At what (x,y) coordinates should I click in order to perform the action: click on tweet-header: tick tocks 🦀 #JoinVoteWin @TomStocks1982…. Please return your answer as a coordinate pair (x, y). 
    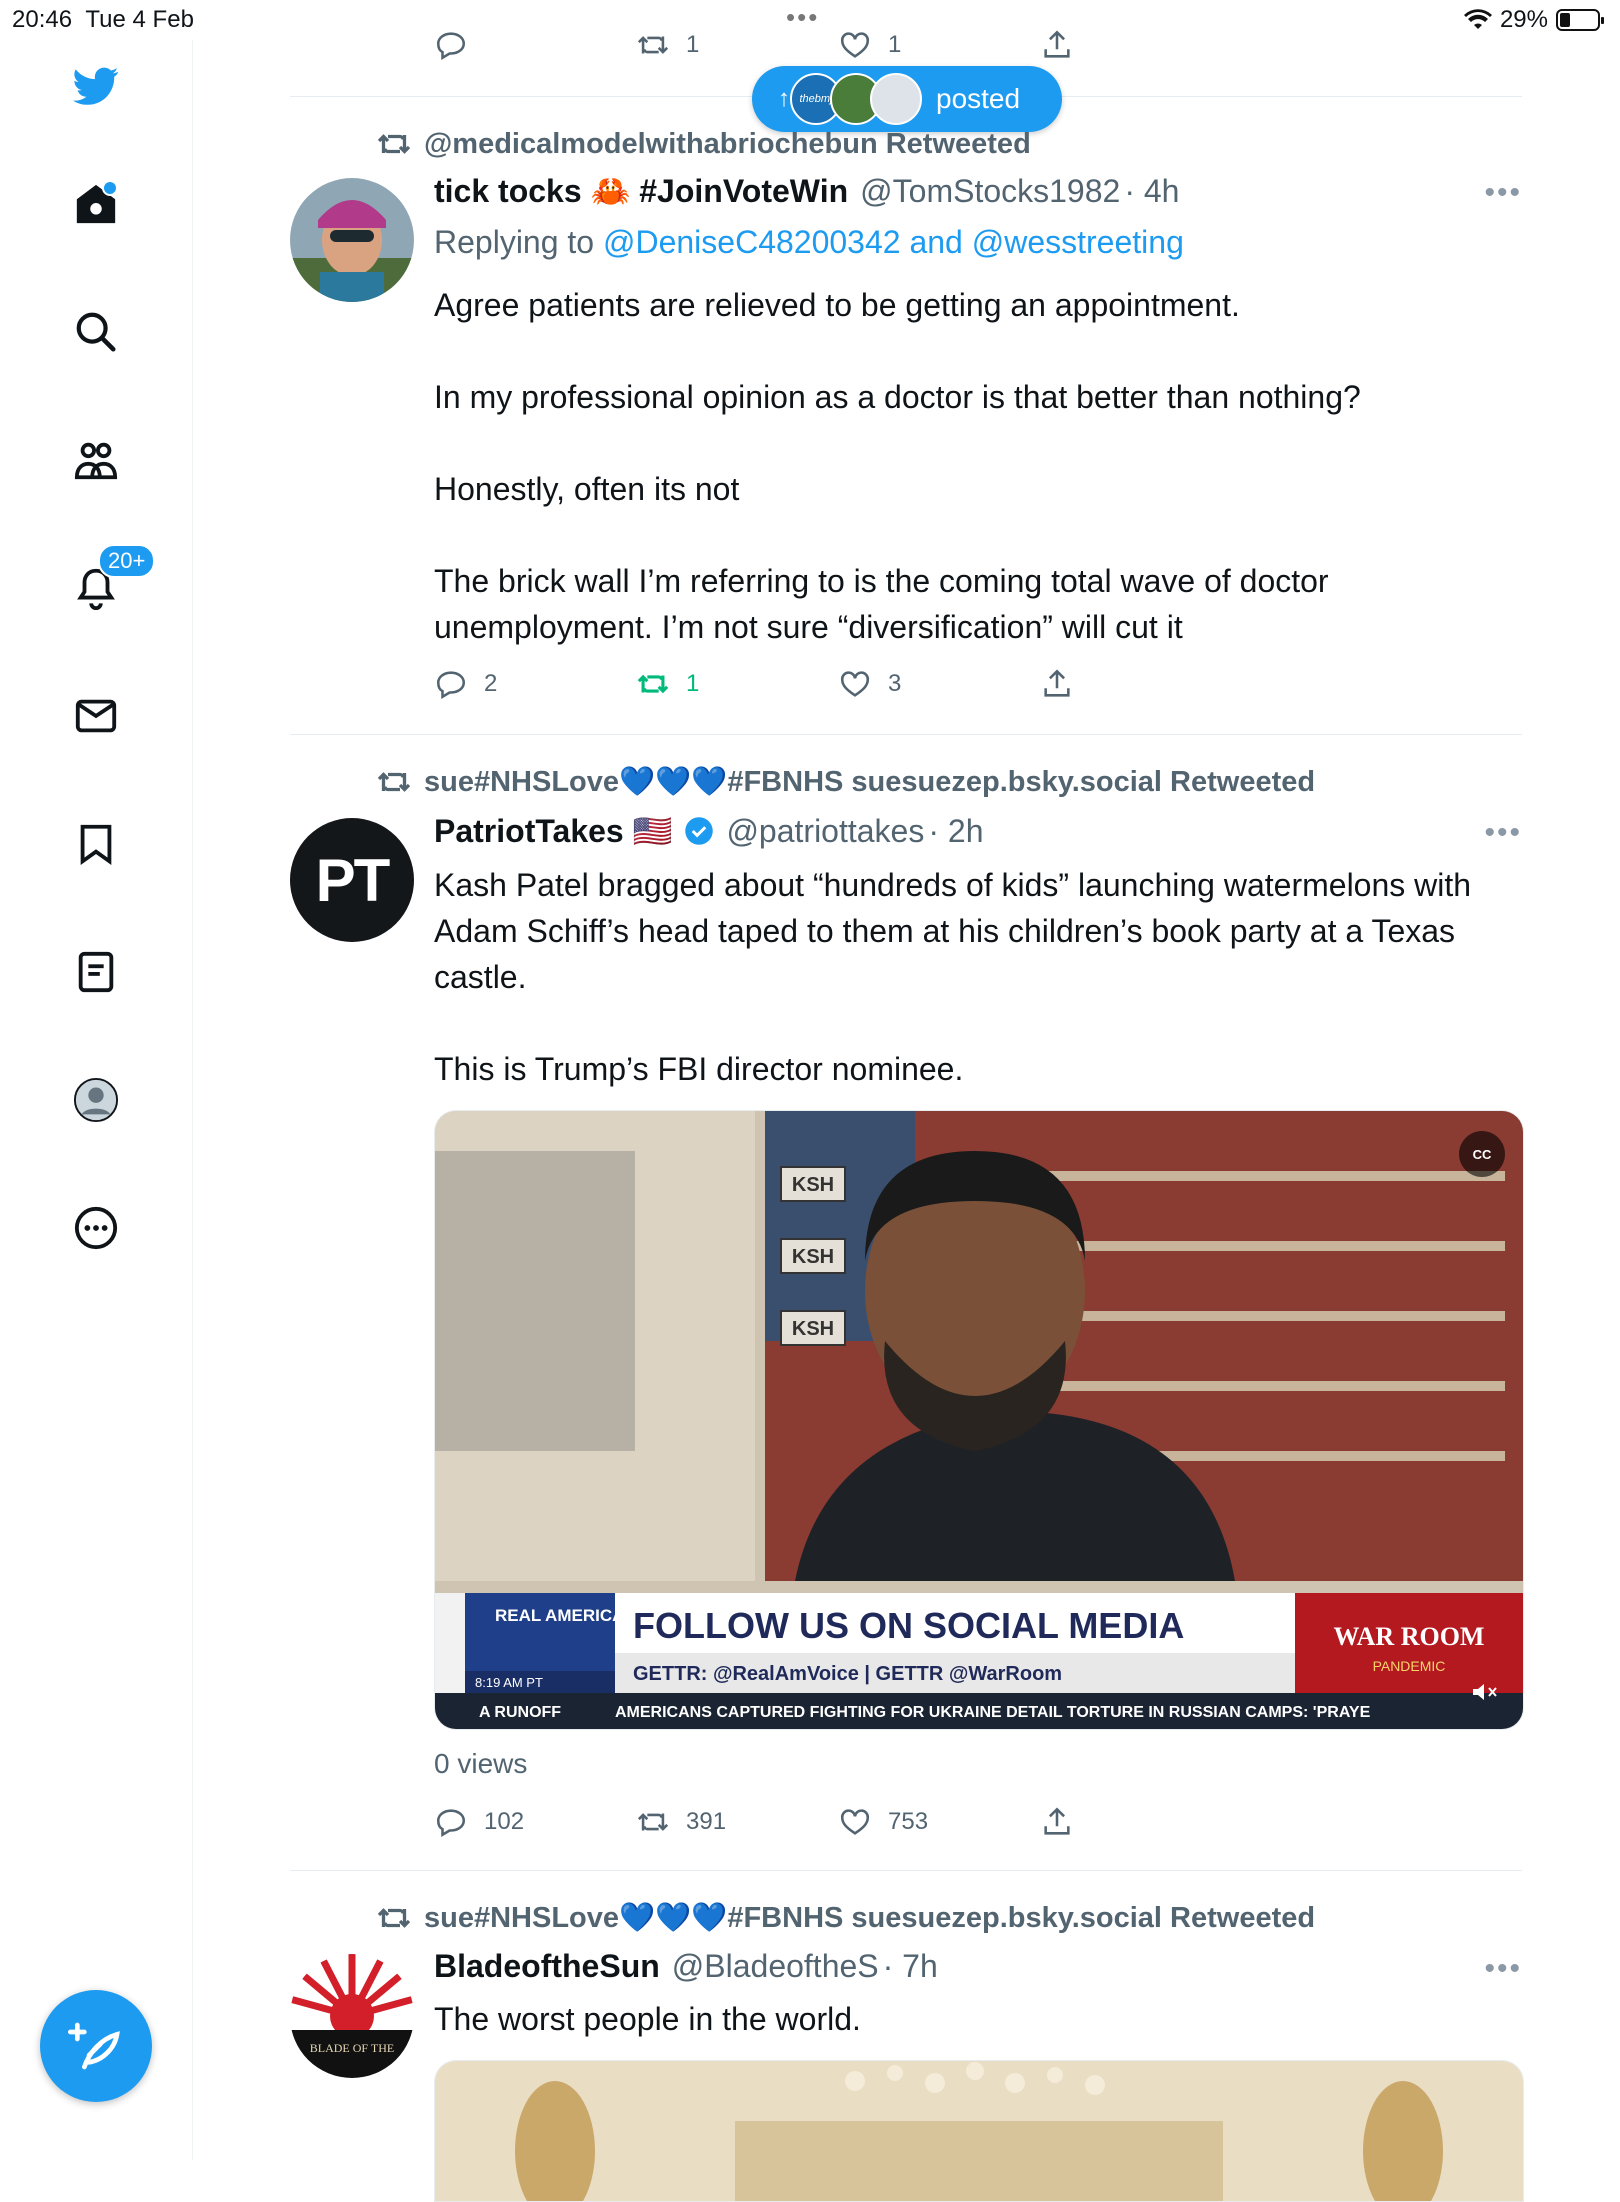
    Looking at the image, I should click on (806, 191).